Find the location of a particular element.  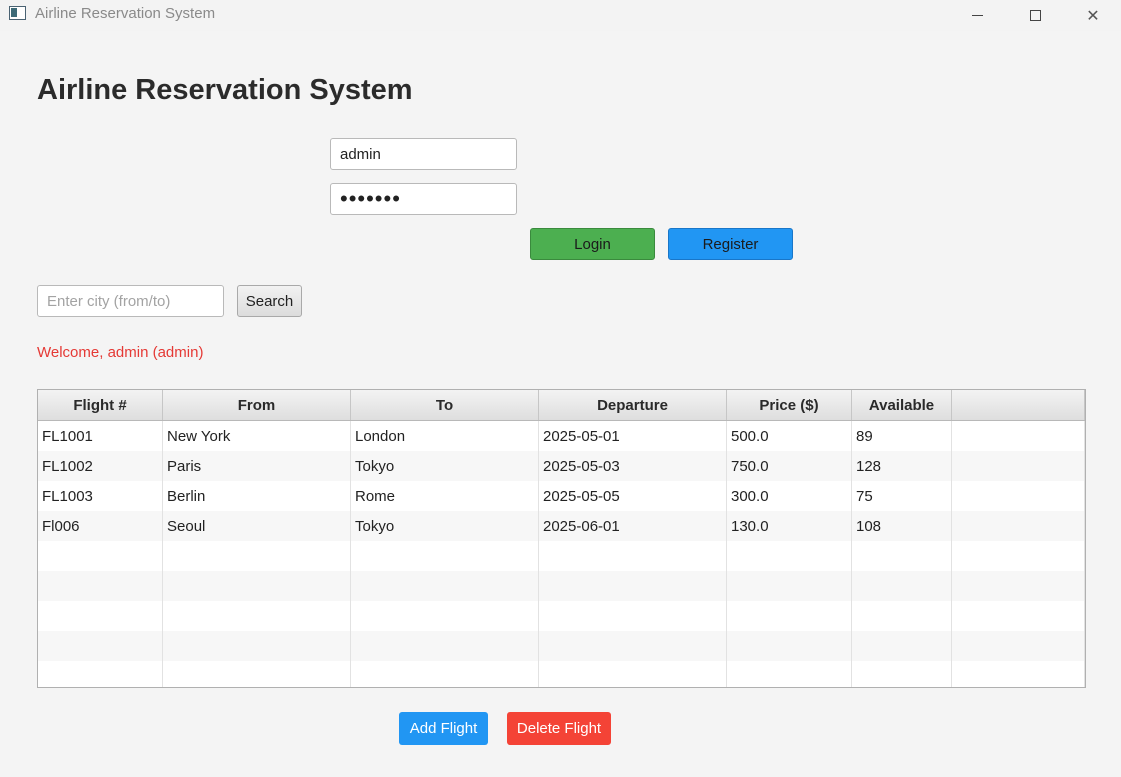

minimize-button is located at coordinates (977, 15).